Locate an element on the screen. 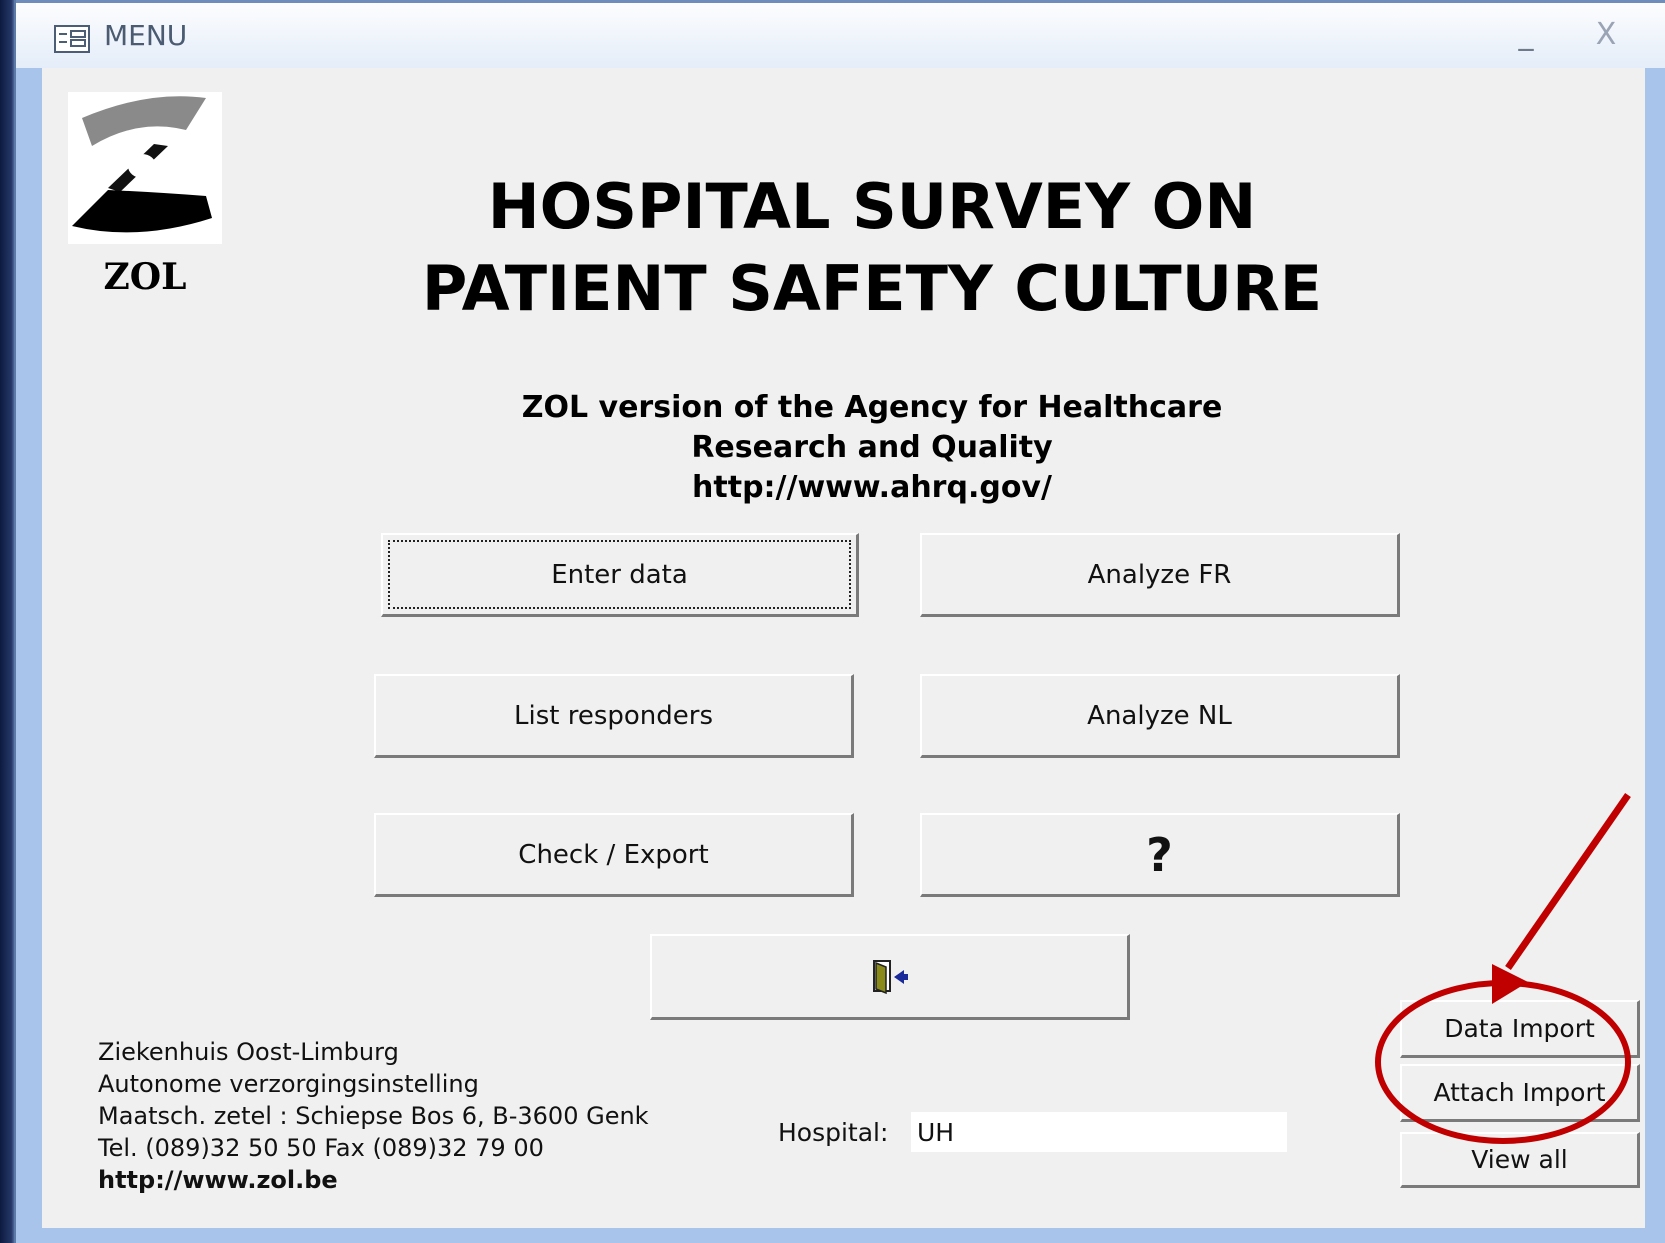  exit-button is located at coordinates (890, 977).